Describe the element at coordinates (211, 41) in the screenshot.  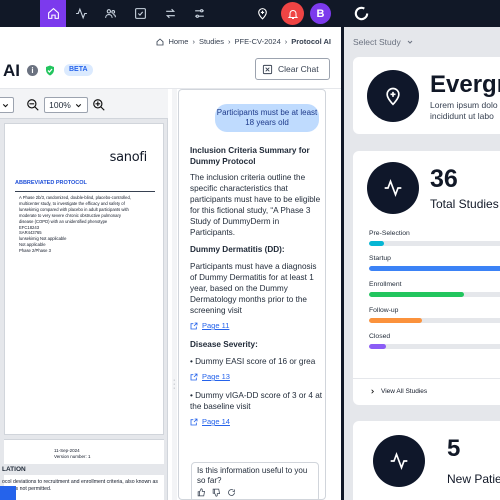
I see `breadcrumb-studies: Studies` at that location.